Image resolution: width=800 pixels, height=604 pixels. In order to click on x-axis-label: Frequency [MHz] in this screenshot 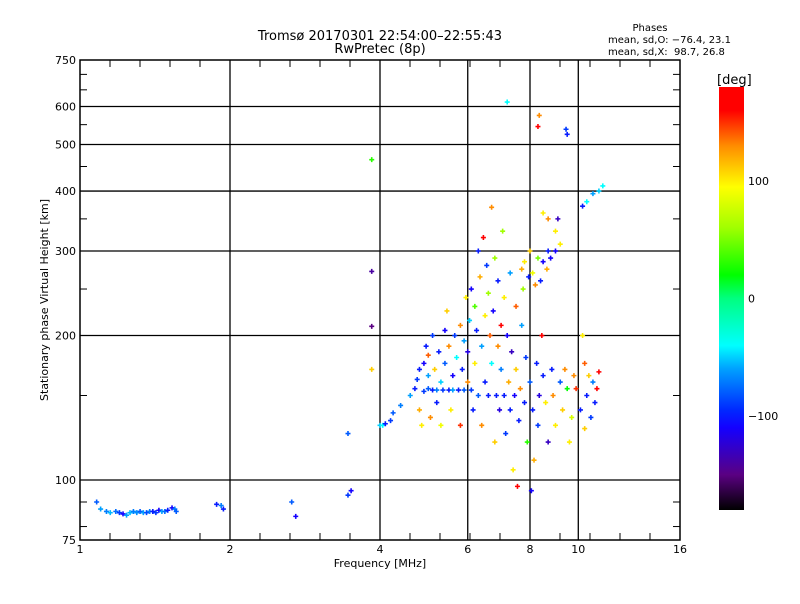, I will do `click(380, 563)`.